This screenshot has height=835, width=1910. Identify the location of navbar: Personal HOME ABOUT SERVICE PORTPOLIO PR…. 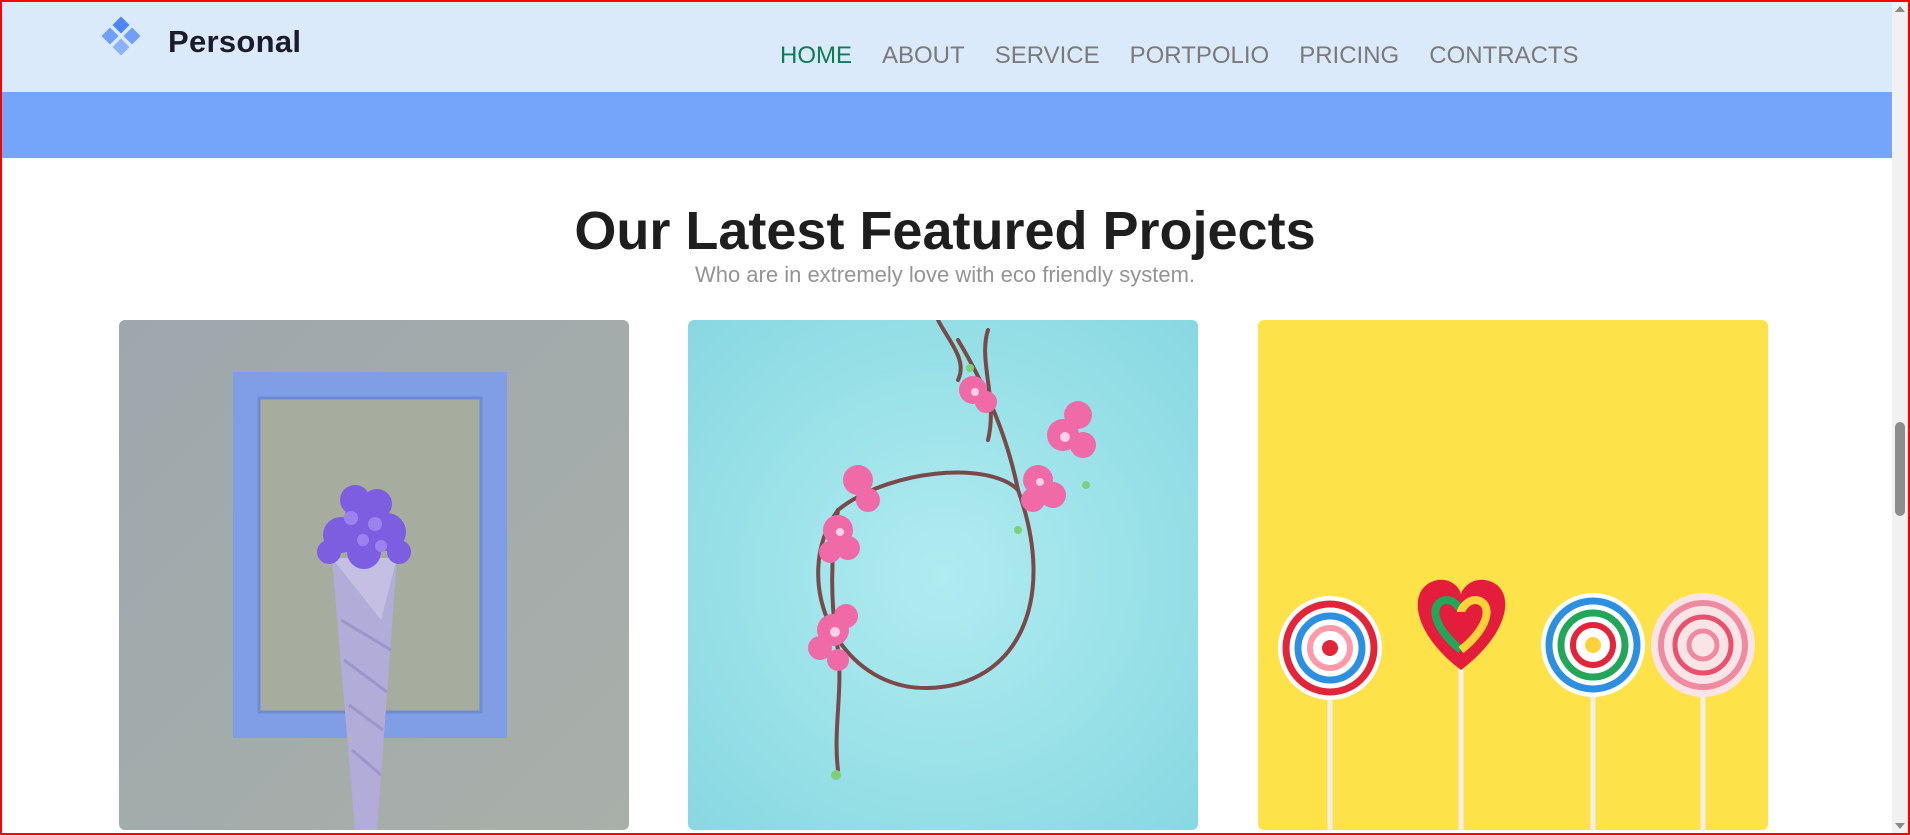
(947, 47).